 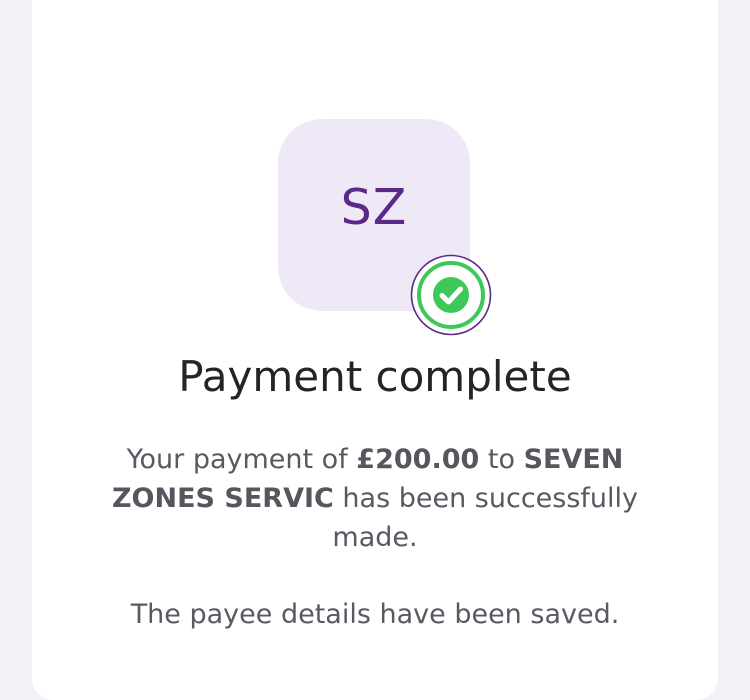 I want to click on page-title: Payment complete, so click(x=375, y=376).